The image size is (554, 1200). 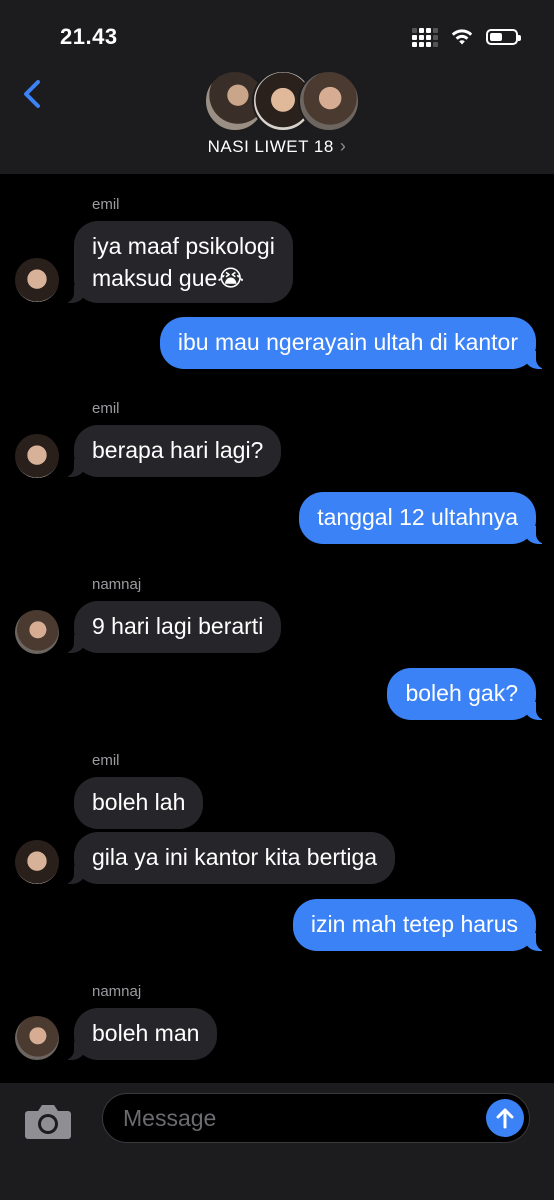 What do you see at coordinates (414, 924) in the screenshot?
I see `message-text: izin mah tetep harus` at bounding box center [414, 924].